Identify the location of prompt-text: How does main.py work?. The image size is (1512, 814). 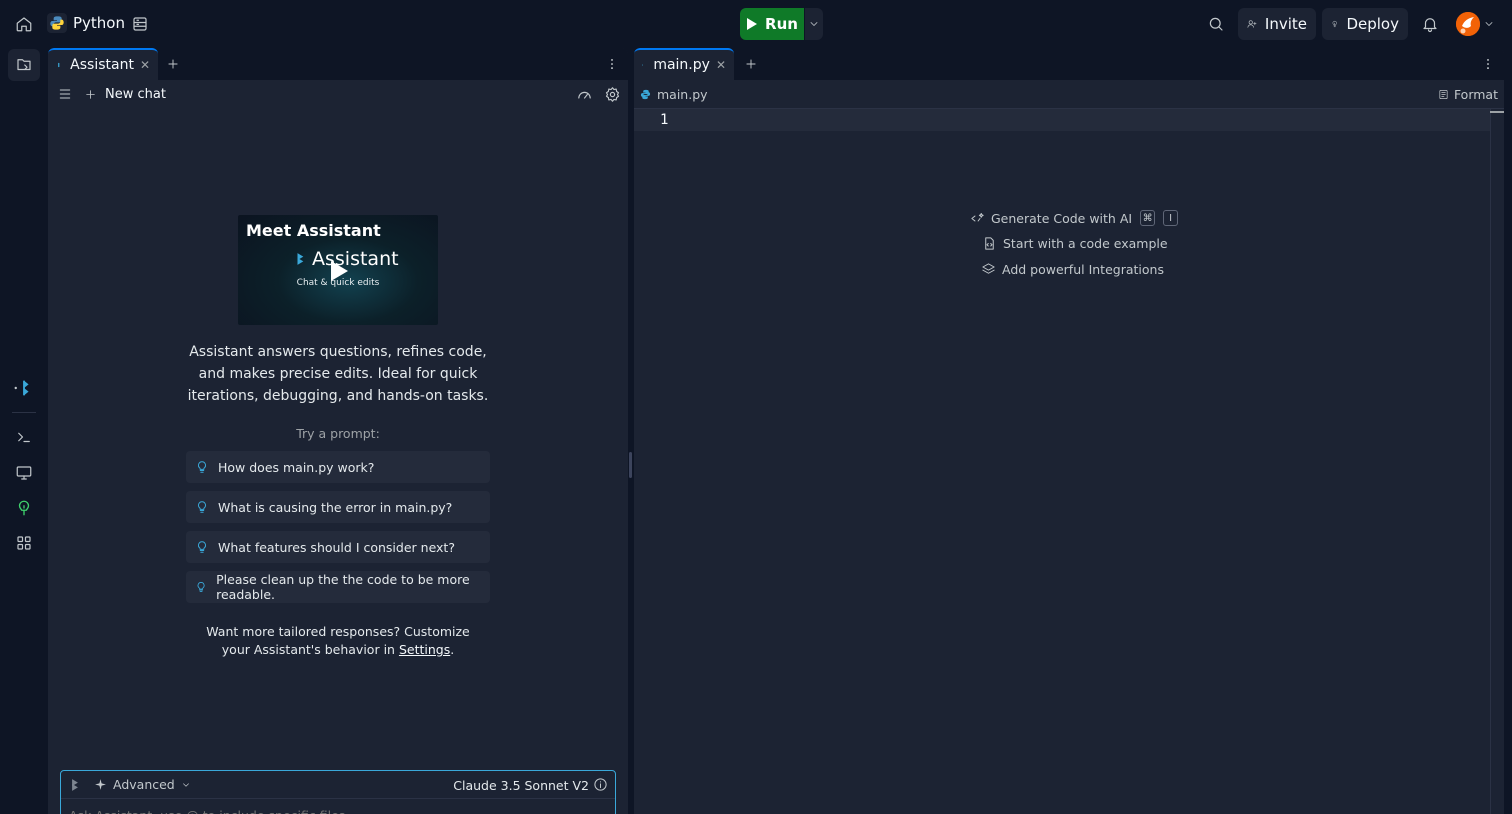
(296, 467).